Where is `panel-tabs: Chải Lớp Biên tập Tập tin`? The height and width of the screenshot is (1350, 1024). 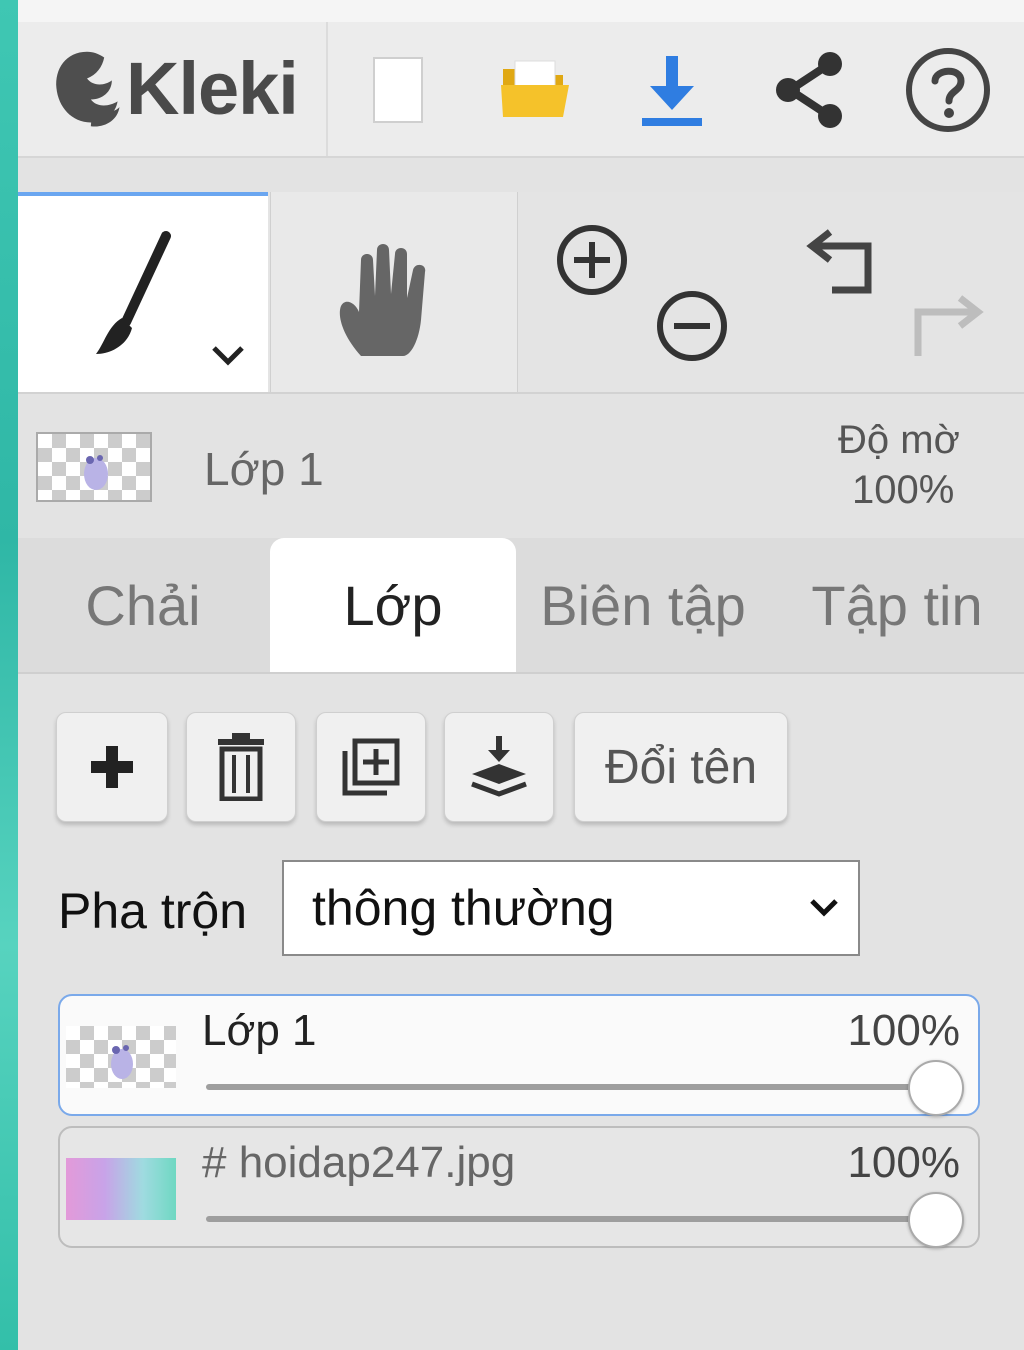
panel-tabs: Chải Lớp Biên tập Tập tin is located at coordinates (521, 606).